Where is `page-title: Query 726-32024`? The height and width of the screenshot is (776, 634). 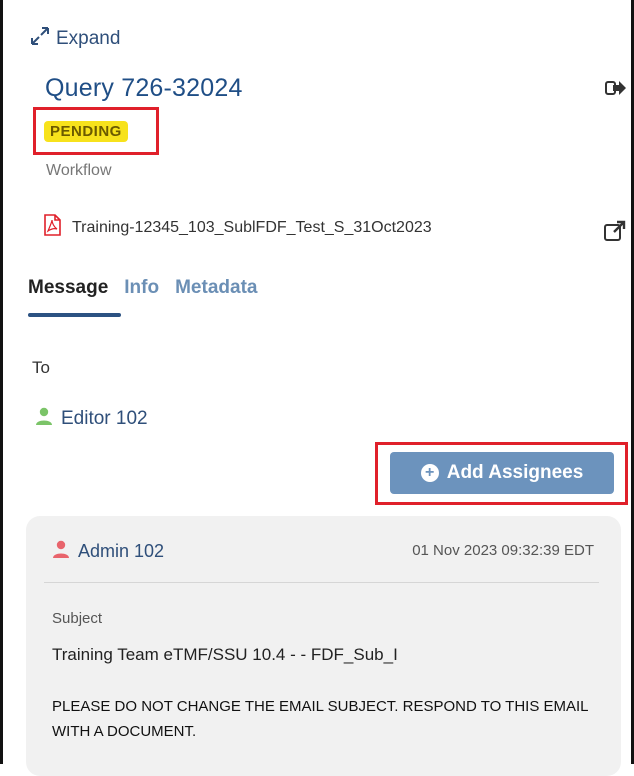
page-title: Query 726-32024 is located at coordinates (144, 88).